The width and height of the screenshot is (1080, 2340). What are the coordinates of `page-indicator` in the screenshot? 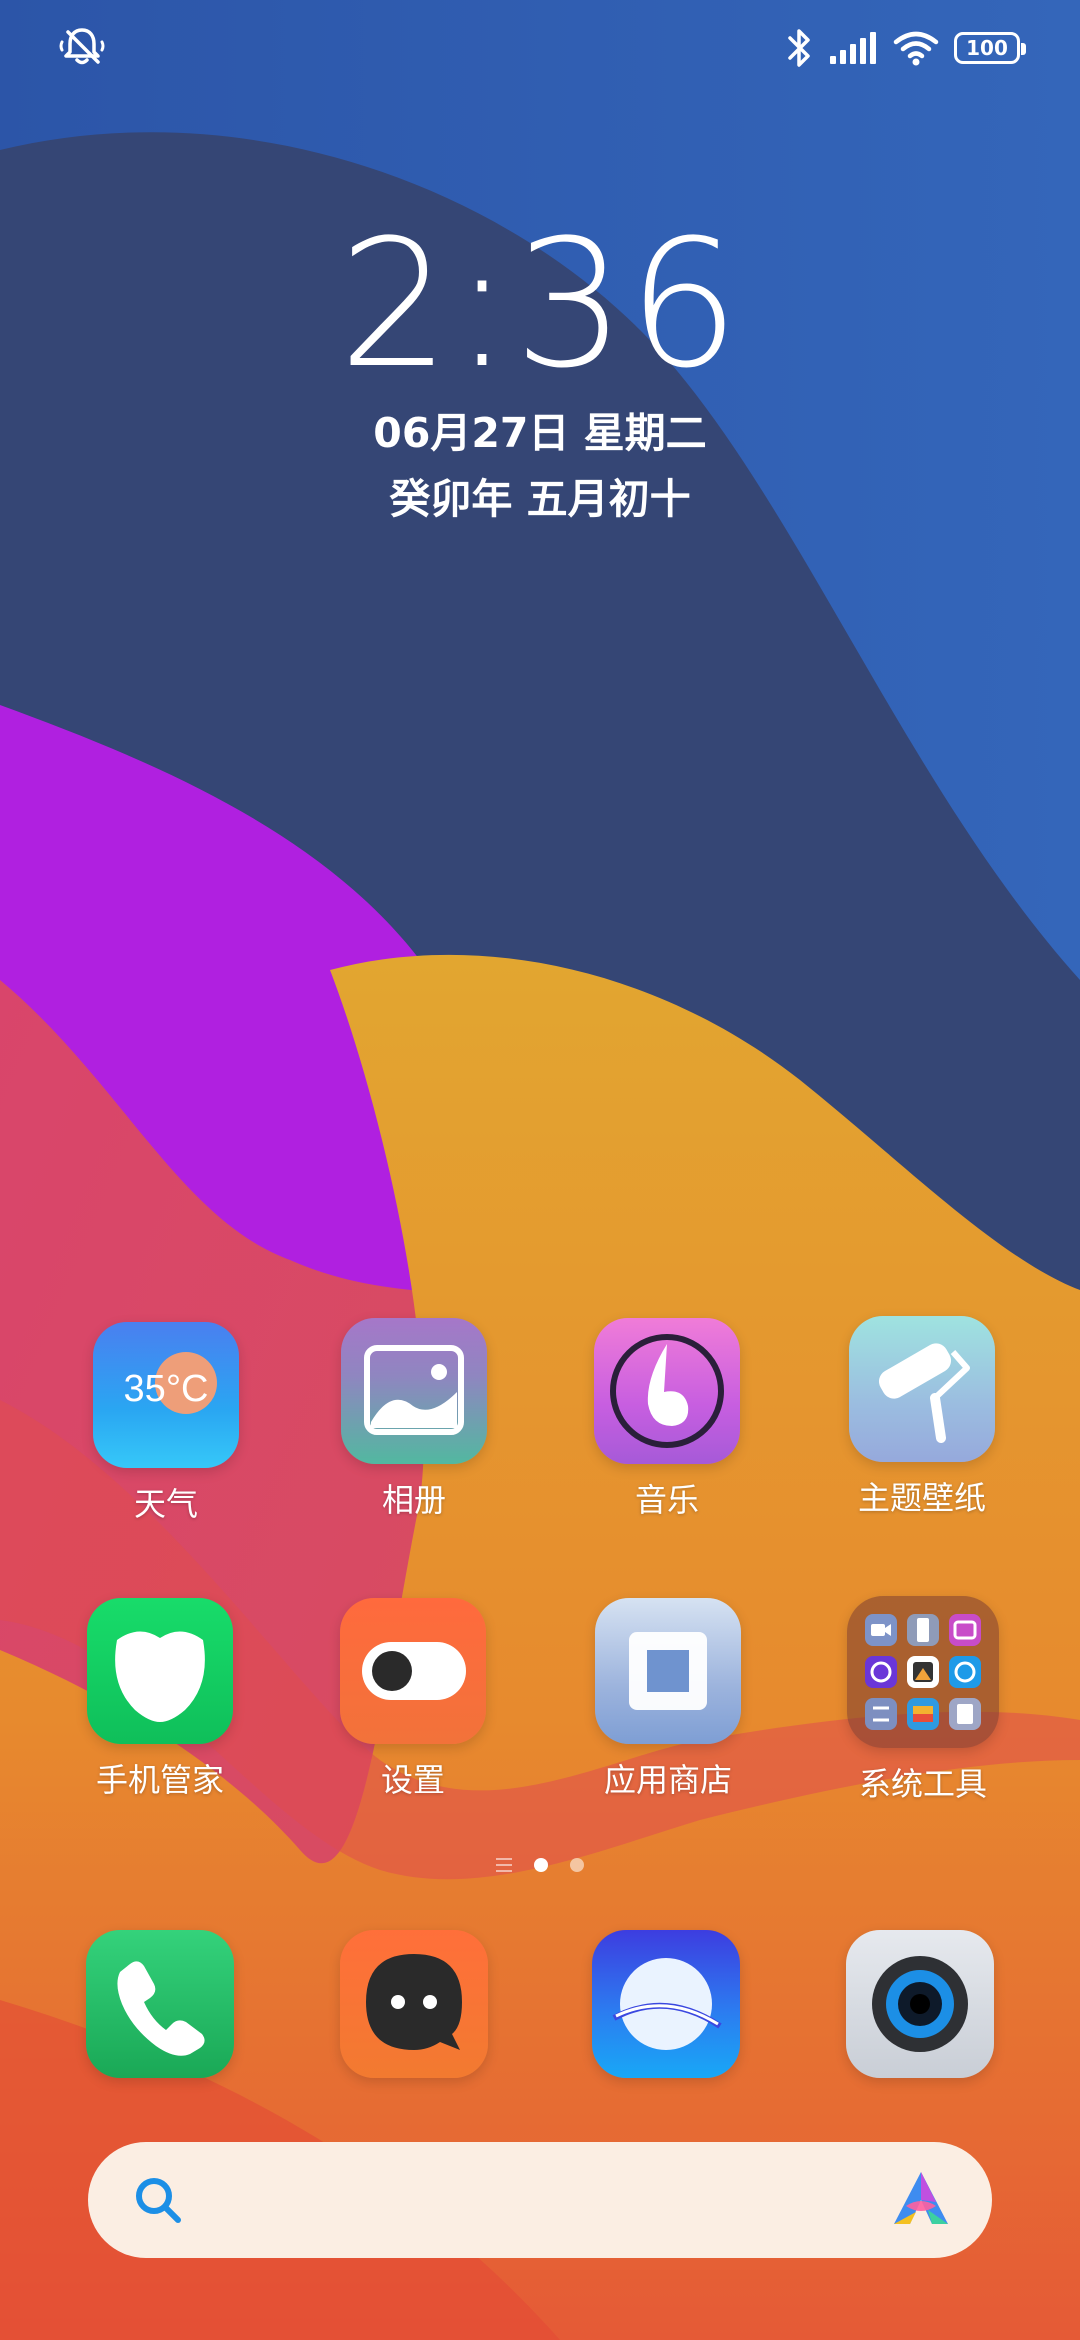 It's located at (540, 1865).